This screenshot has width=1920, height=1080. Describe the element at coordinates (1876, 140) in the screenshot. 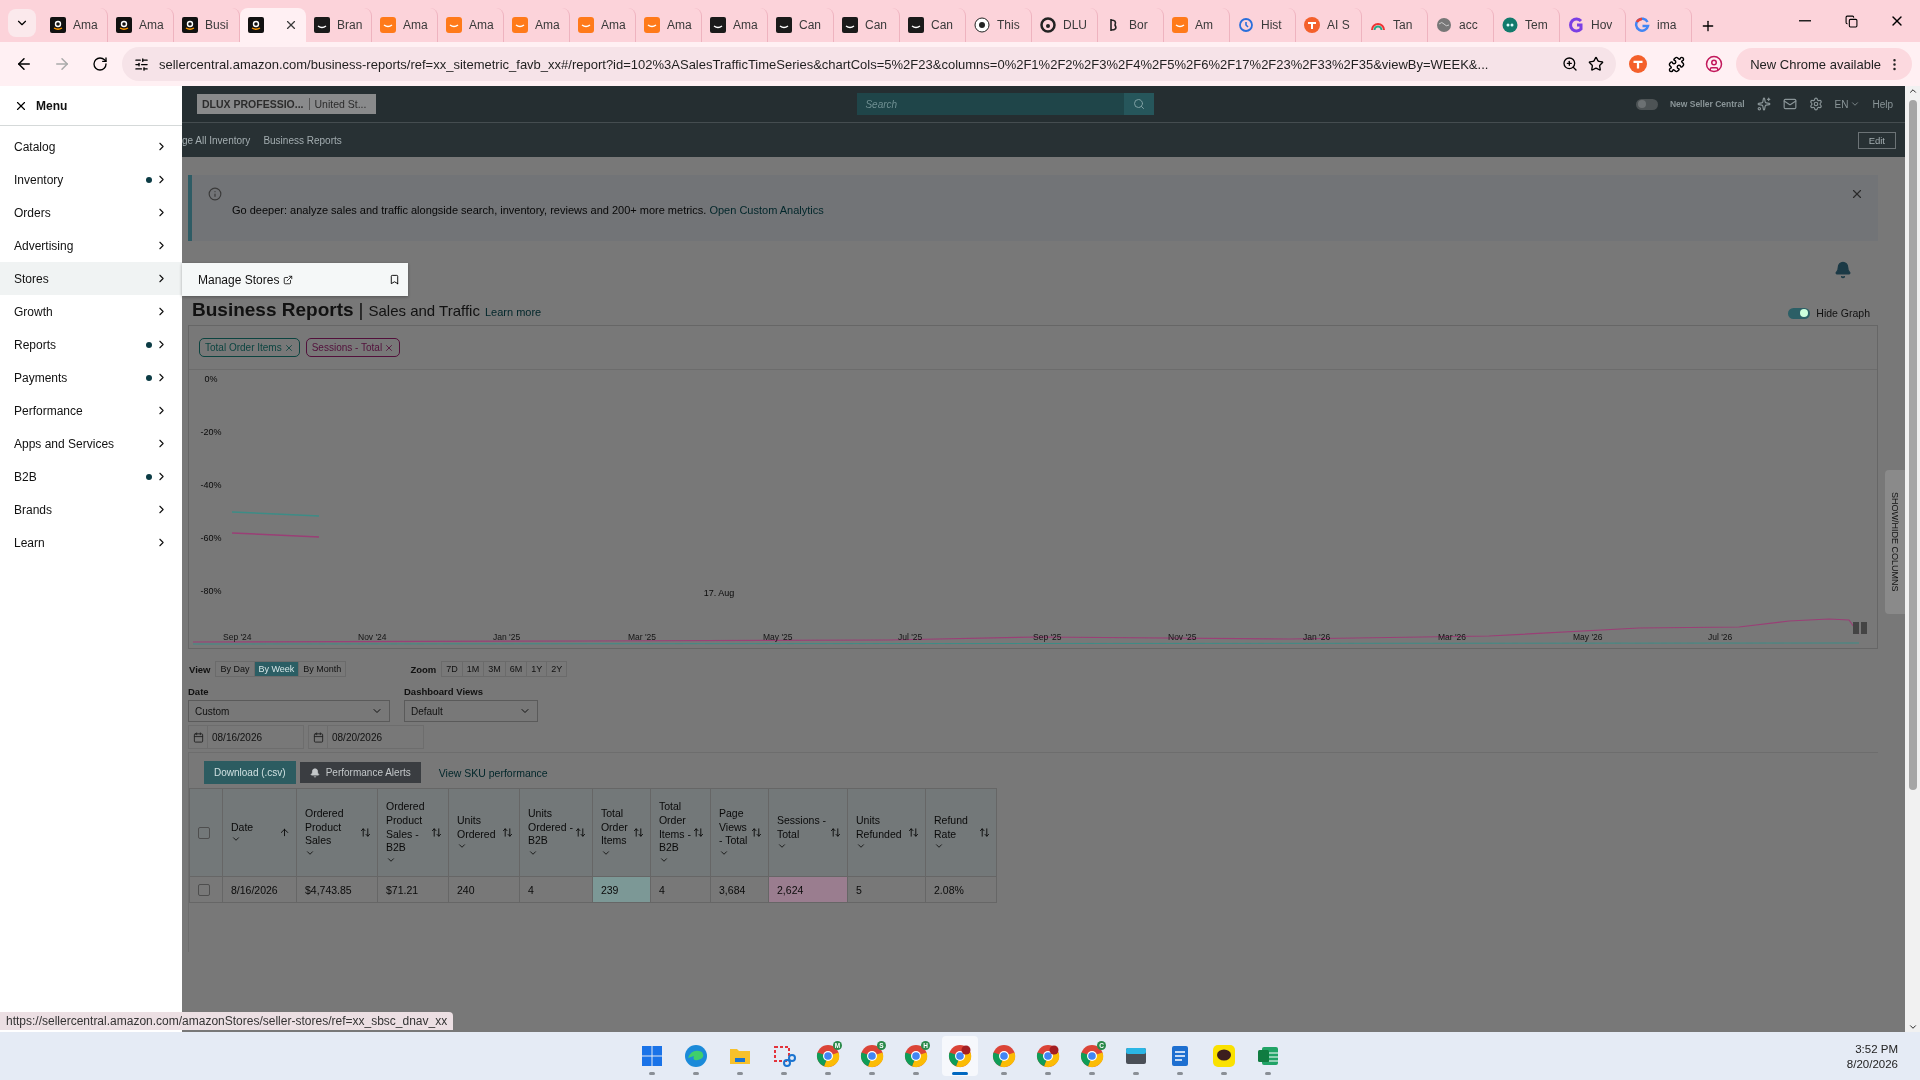

I see `edit-button: Edit` at that location.